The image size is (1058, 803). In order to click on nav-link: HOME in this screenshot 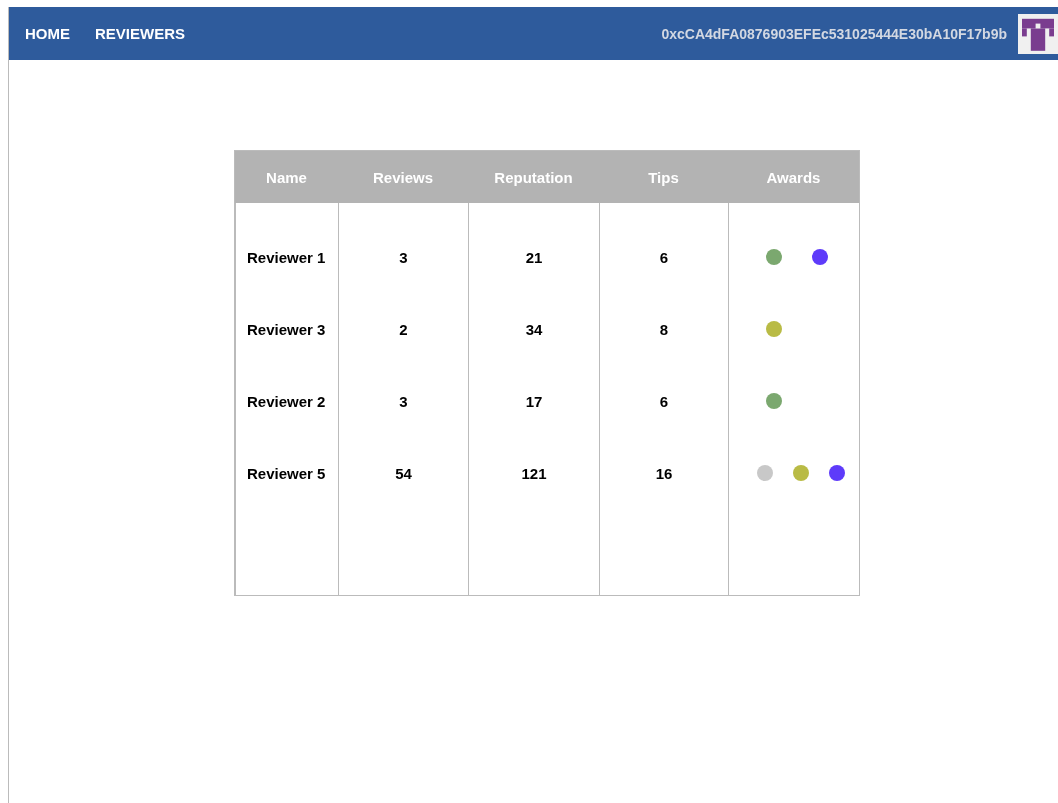, I will do `click(47, 33)`.